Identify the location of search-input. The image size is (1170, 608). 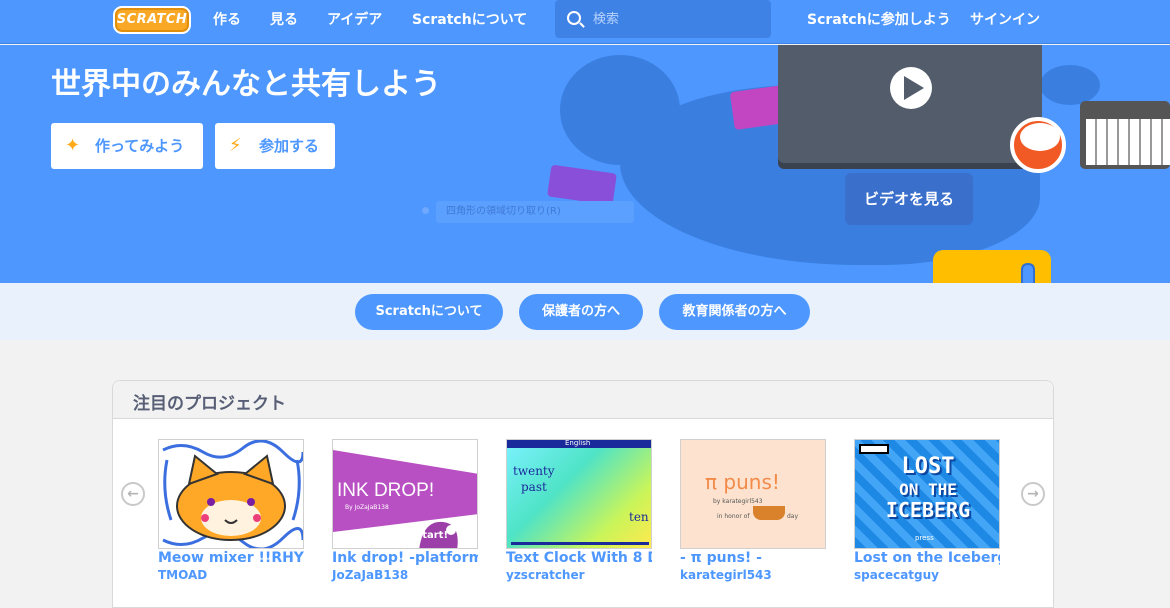
(678, 19).